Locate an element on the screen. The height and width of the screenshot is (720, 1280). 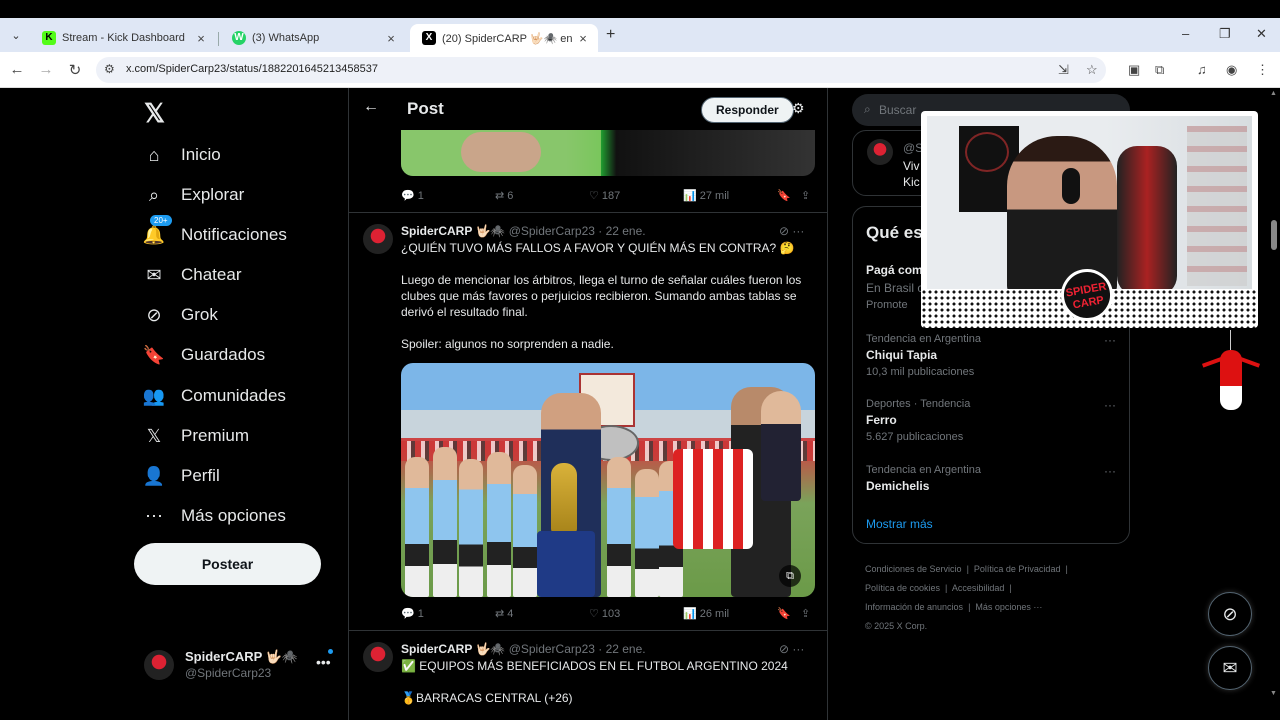
extension-icon: ▣ is located at coordinates (1134, 70).